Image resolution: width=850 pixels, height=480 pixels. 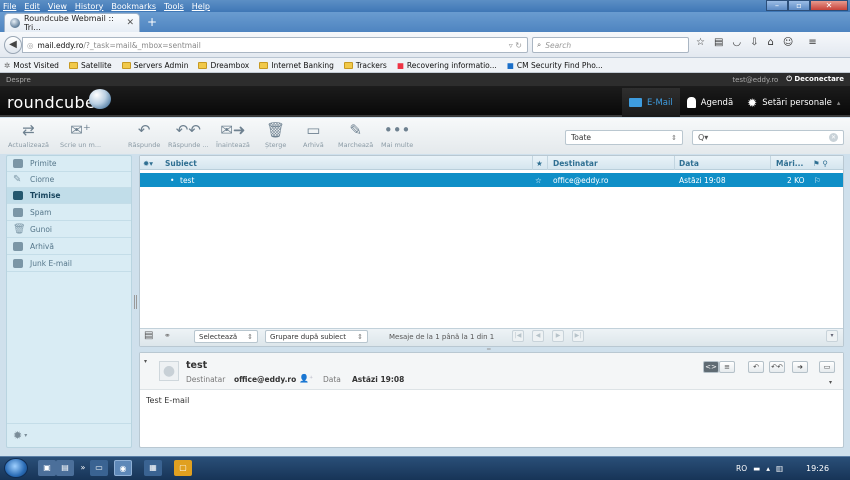 I want to click on bookmark-servers-admin: Servers Admin, so click(x=154, y=65).